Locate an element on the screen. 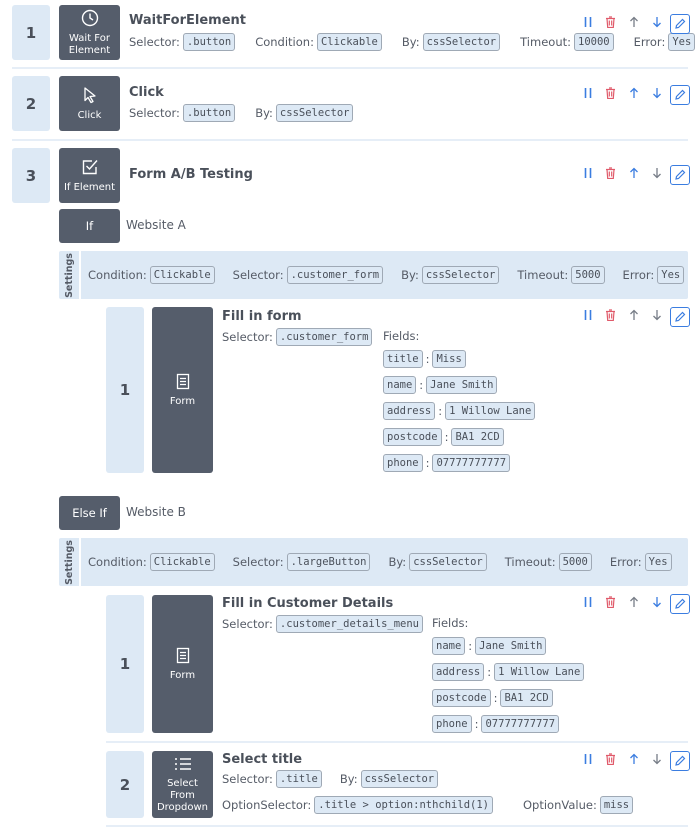  step-type-tile: Click is located at coordinates (89, 103).